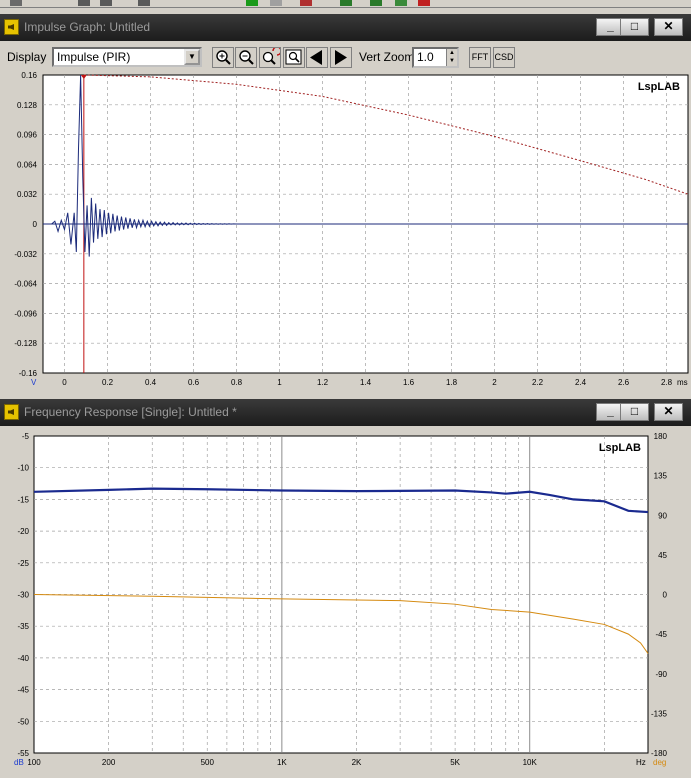 The height and width of the screenshot is (778, 691). I want to click on x-tick-label: 0.8, so click(237, 382).